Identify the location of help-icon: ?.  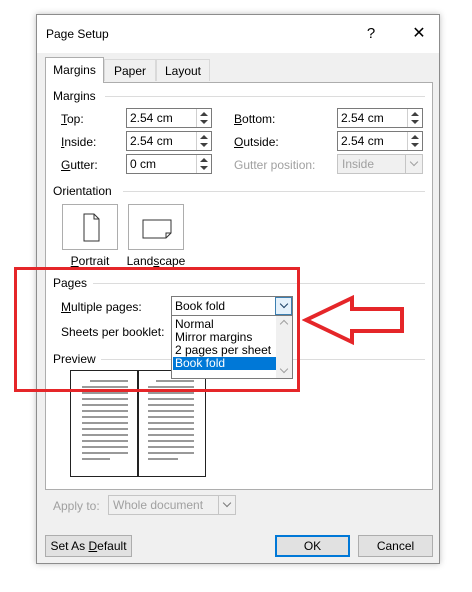
(371, 34).